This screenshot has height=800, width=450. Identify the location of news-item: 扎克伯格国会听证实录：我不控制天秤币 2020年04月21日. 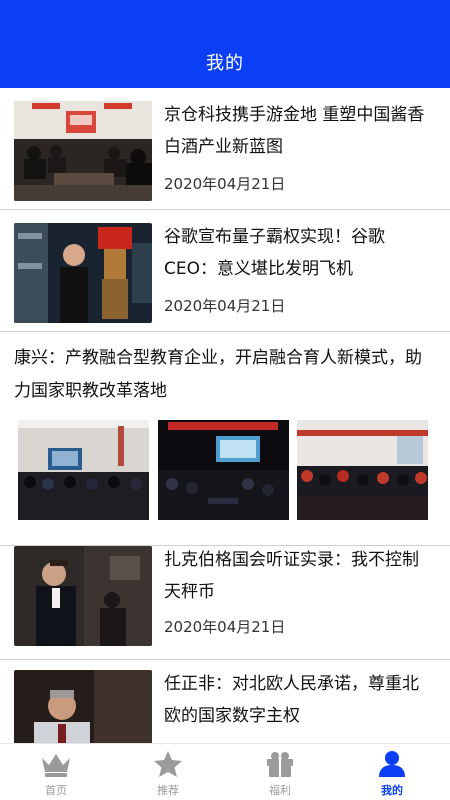
(225, 603).